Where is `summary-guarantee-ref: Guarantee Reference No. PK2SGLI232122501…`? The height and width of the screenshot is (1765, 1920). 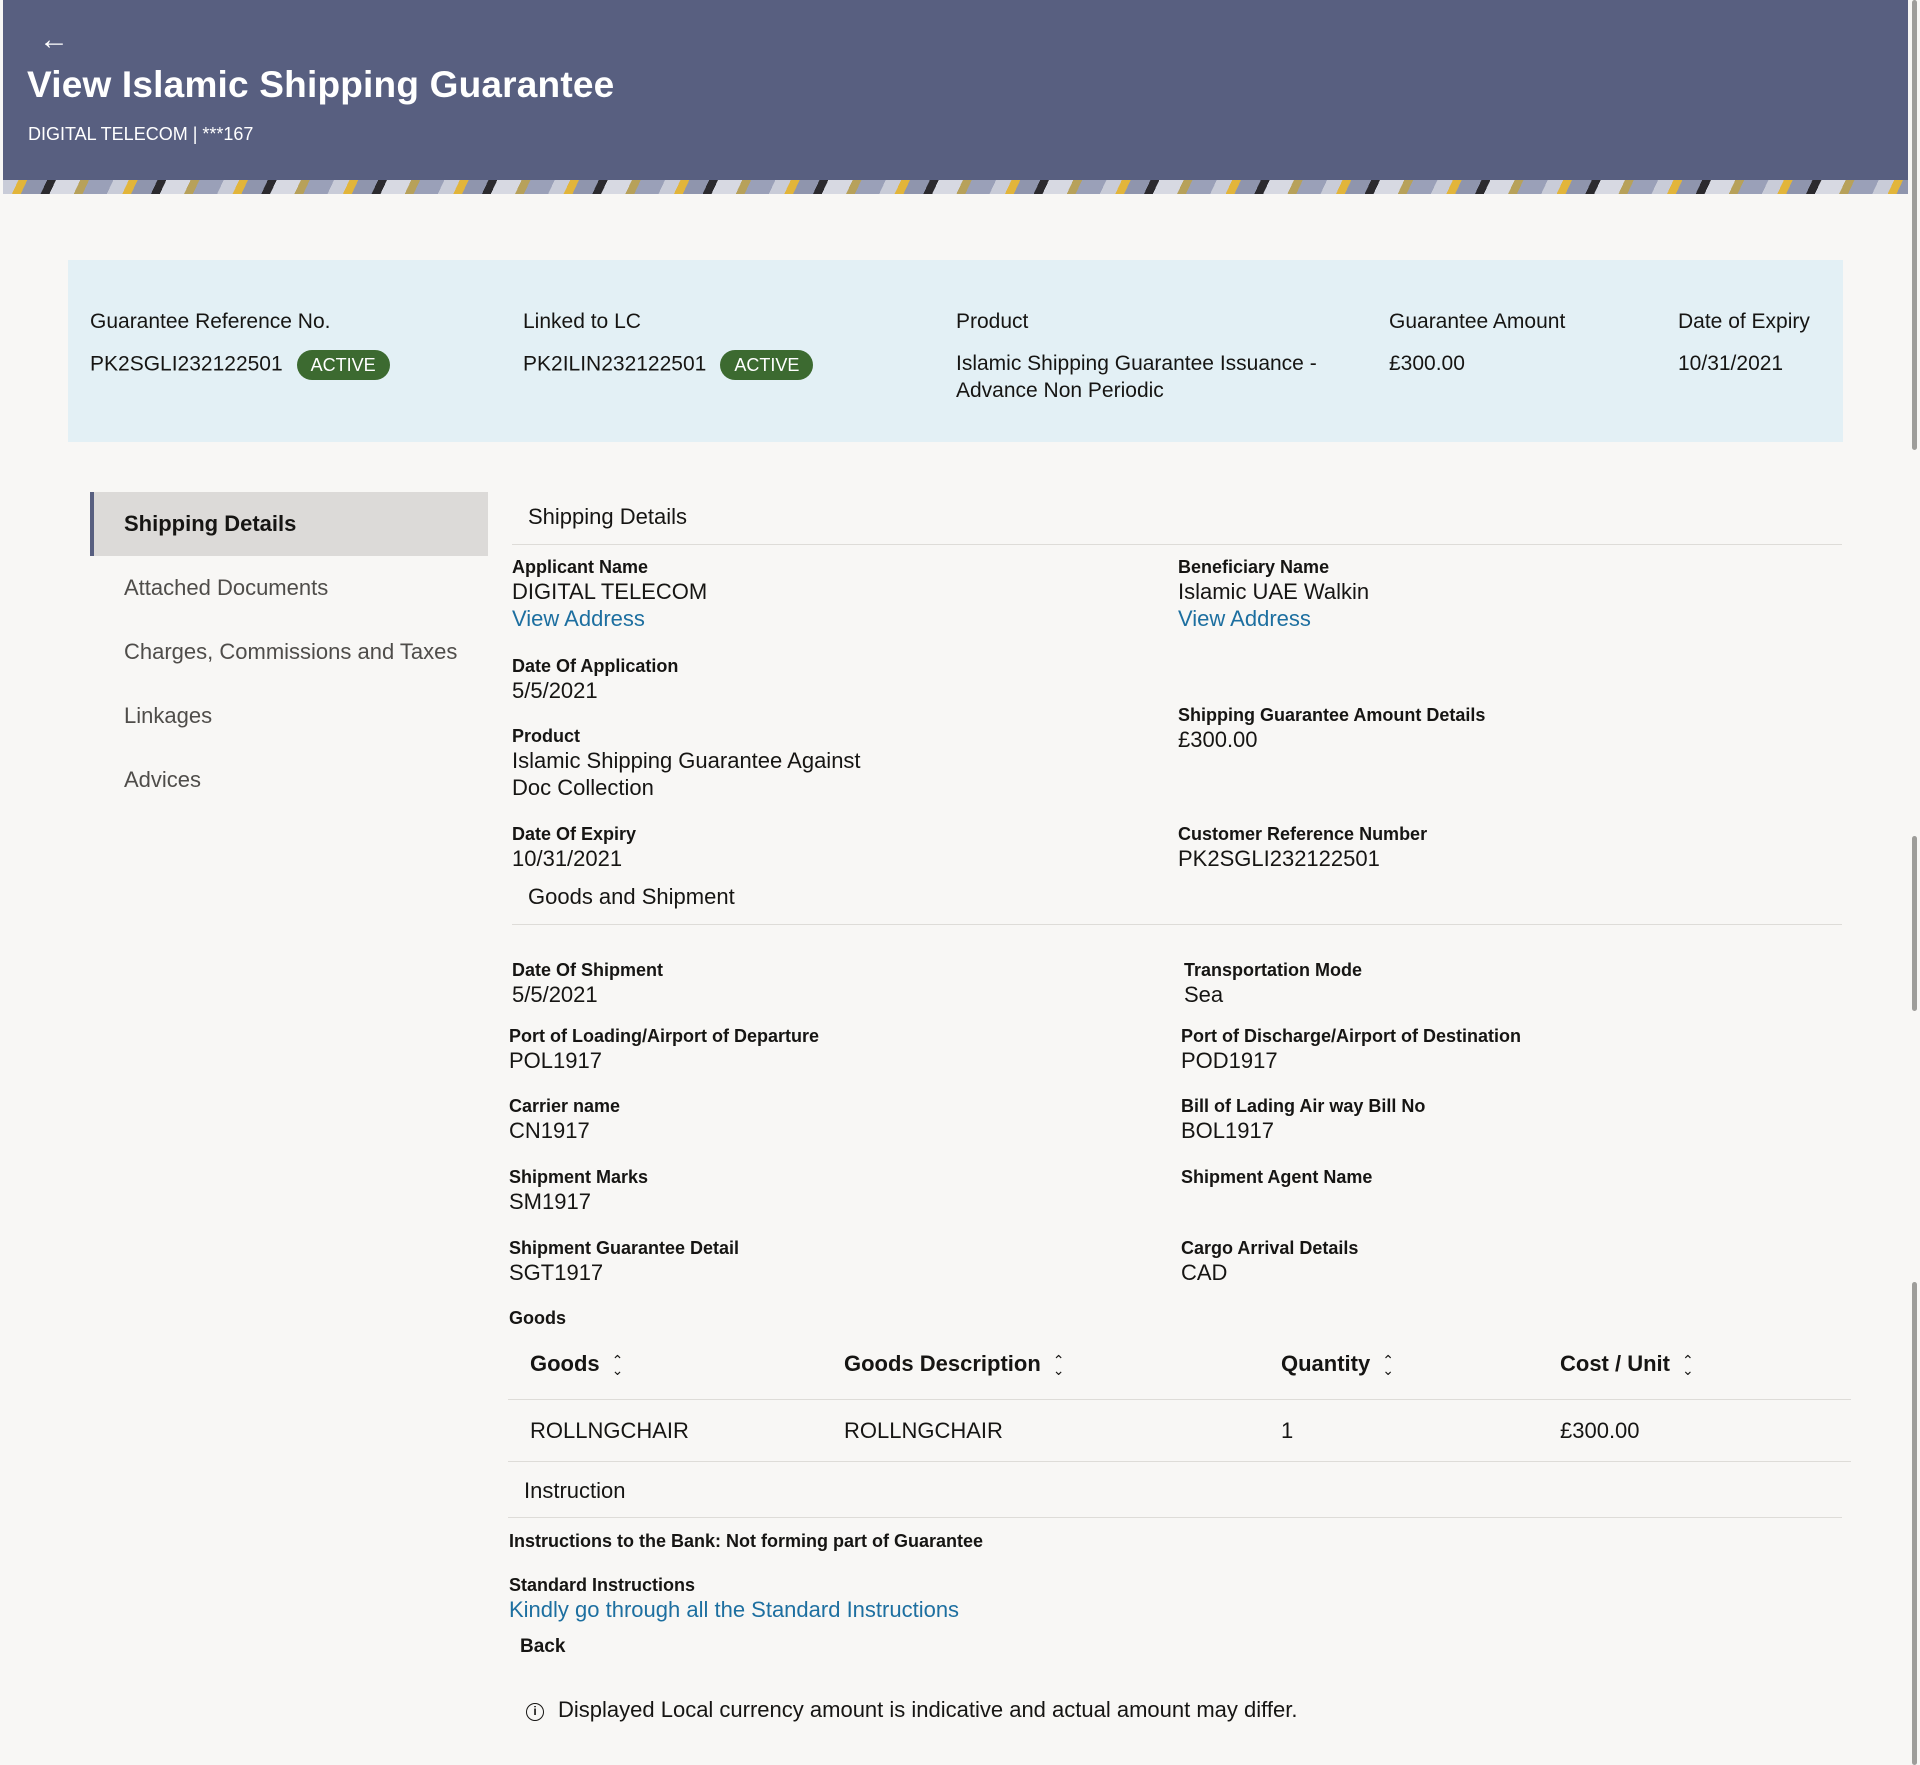 summary-guarantee-ref: Guarantee Reference No. PK2SGLI232122501… is located at coordinates (240, 345).